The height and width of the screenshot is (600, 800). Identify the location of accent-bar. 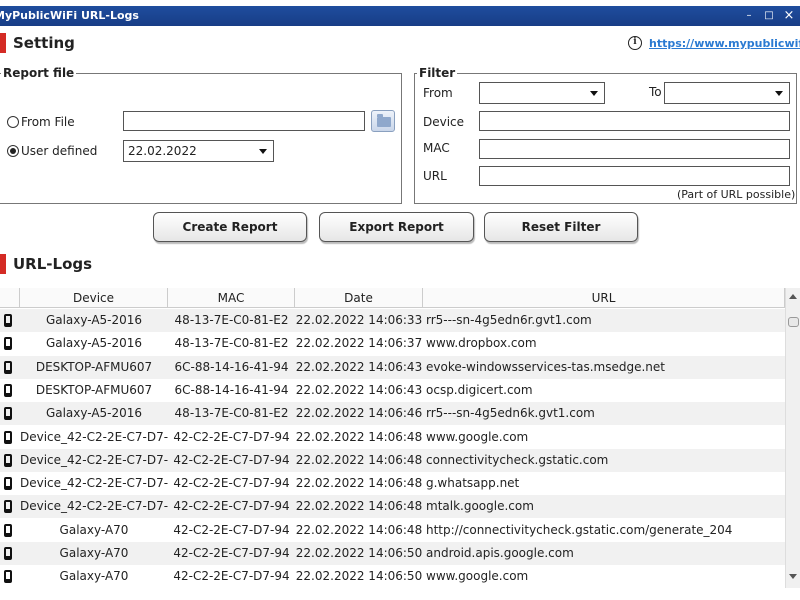
(3, 264).